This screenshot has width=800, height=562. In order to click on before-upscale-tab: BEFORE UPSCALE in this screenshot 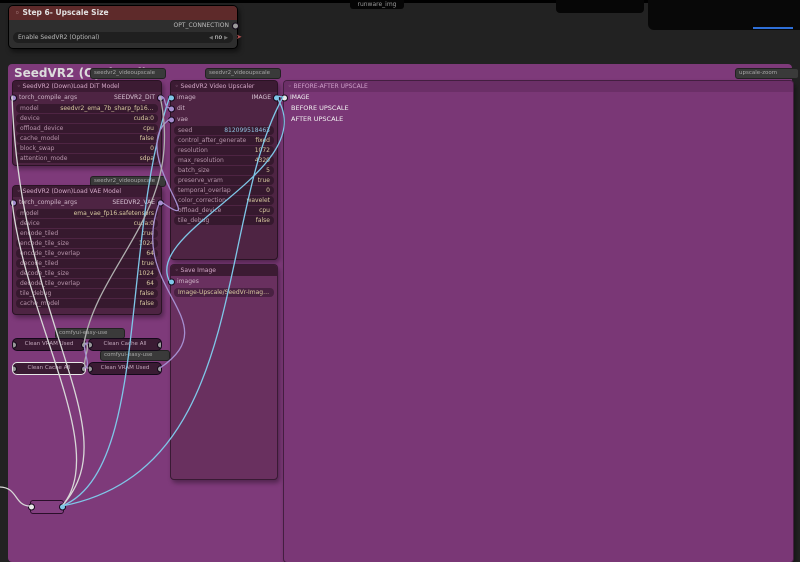, I will do `click(538, 108)`.